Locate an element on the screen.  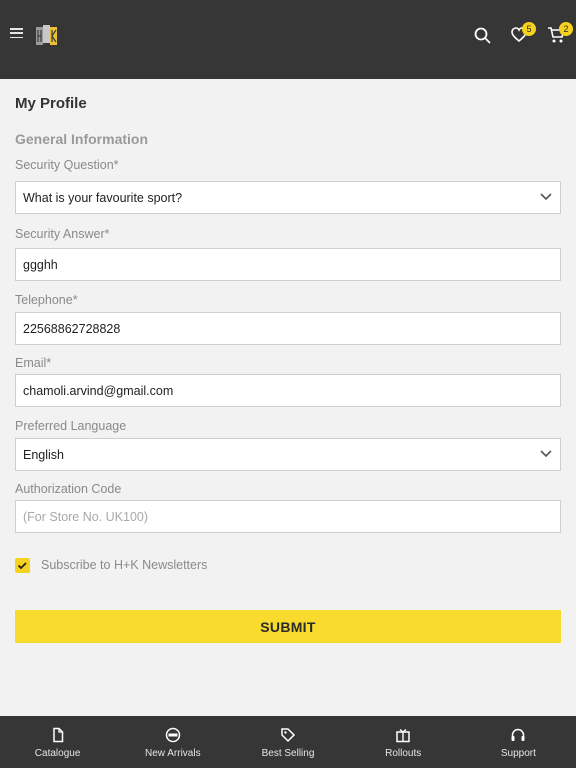
telephone-value: 22568862728828 is located at coordinates (72, 328).